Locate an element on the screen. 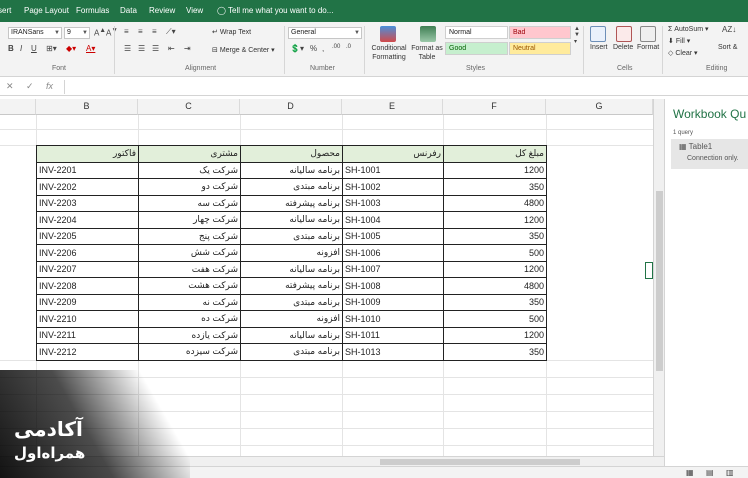 This screenshot has width=748, height=478. reference-cell: SH-1006 is located at coordinates (393, 253).